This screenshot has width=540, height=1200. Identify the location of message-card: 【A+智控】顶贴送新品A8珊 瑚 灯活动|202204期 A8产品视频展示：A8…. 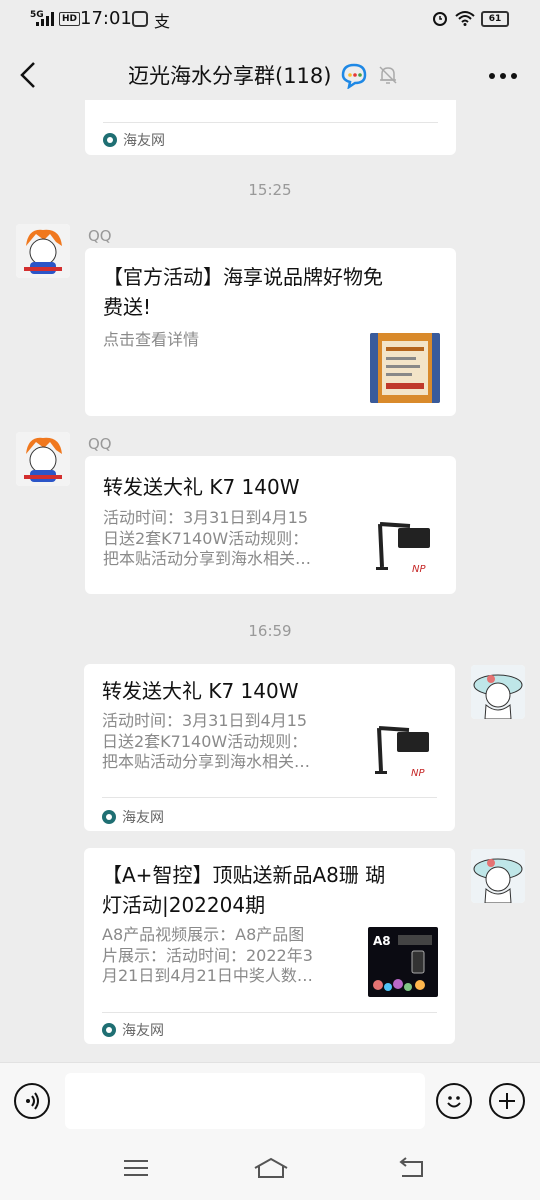
(269, 946).